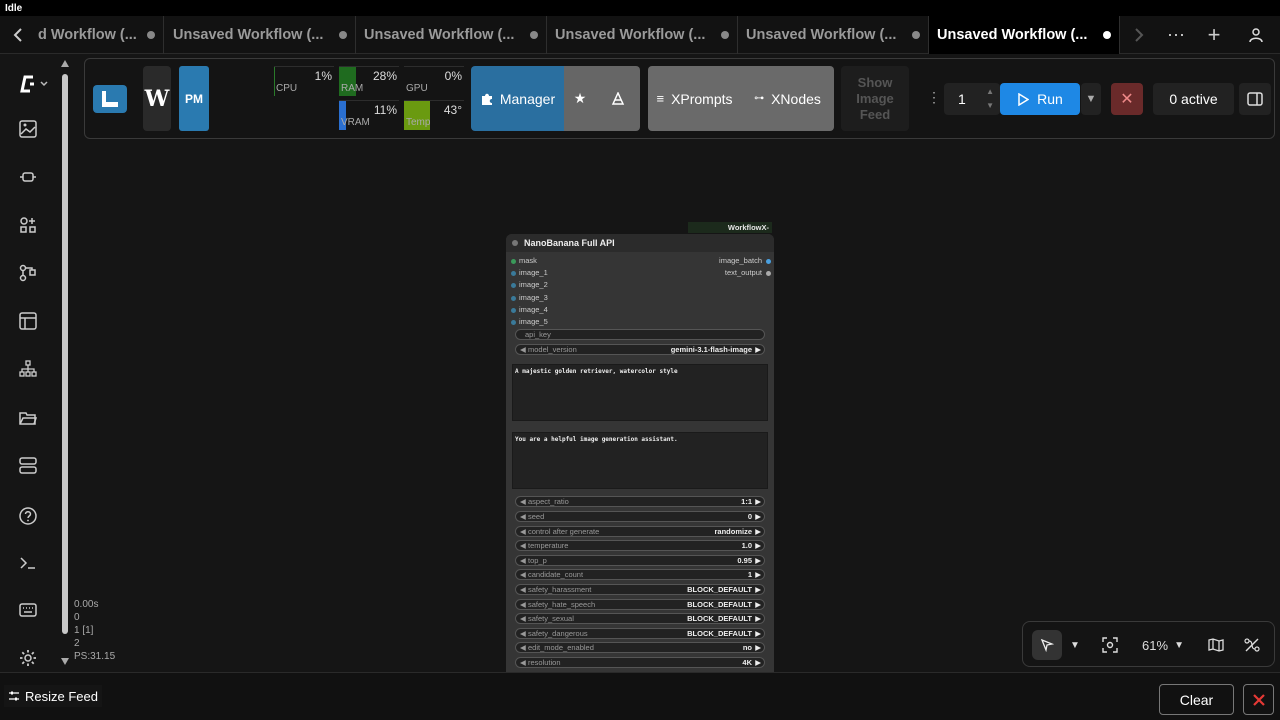 Image resolution: width=1280 pixels, height=720 pixels. Describe the element at coordinates (1258, 699) in the screenshot. I see `close-feed-icon` at that location.